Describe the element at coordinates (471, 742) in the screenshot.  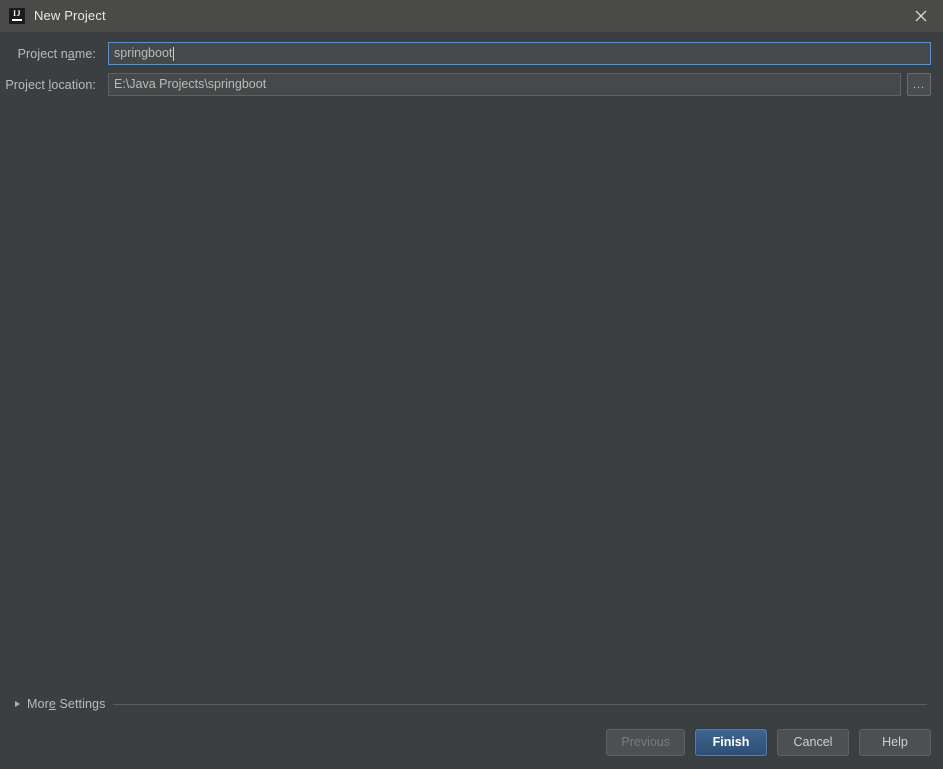
I see `dialog-footer: Previous Finish Cancel Help` at that location.